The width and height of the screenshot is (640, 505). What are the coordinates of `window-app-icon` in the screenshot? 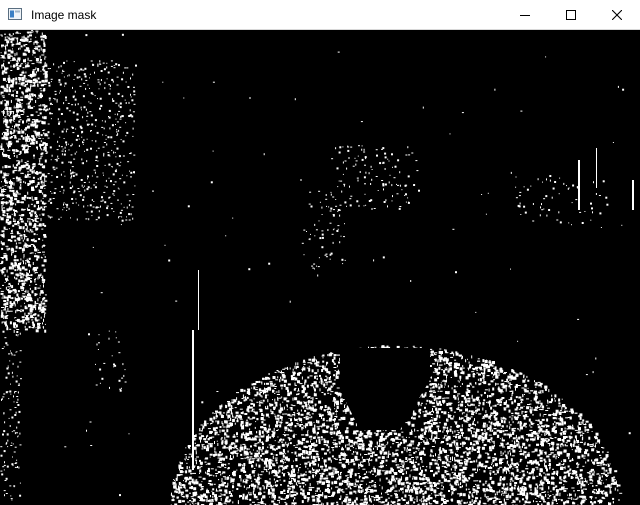 It's located at (15, 14).